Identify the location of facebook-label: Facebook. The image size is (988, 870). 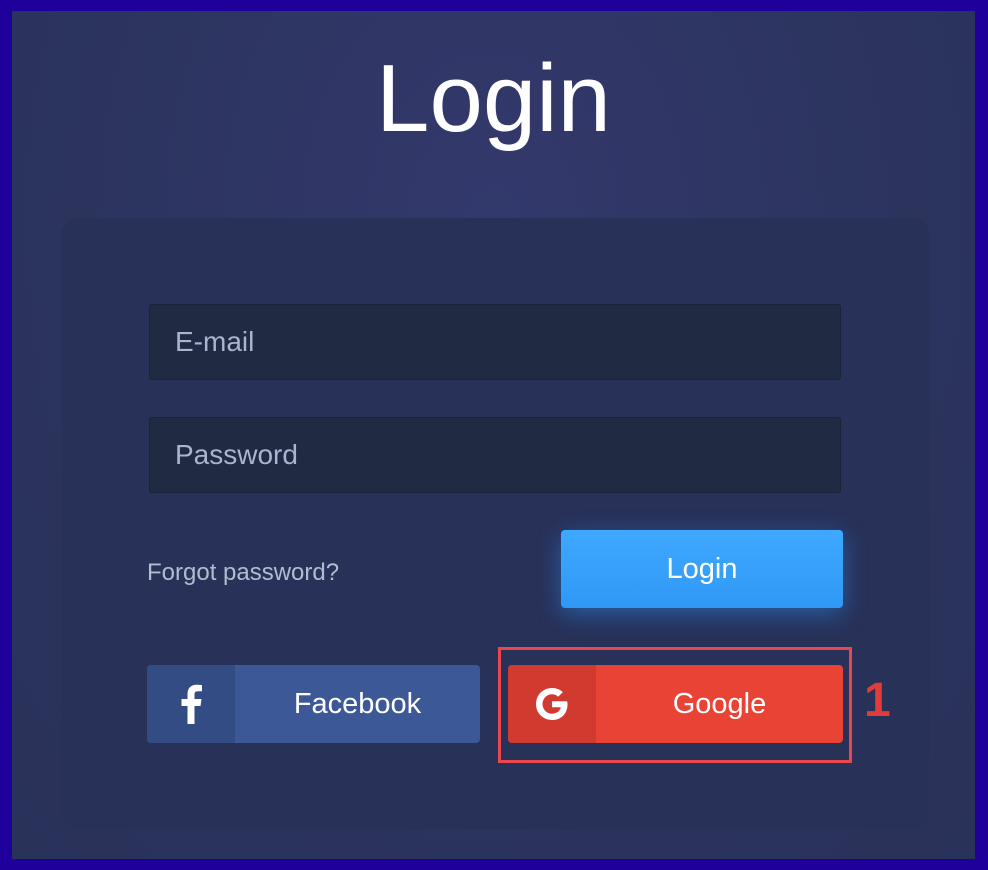
(357, 703).